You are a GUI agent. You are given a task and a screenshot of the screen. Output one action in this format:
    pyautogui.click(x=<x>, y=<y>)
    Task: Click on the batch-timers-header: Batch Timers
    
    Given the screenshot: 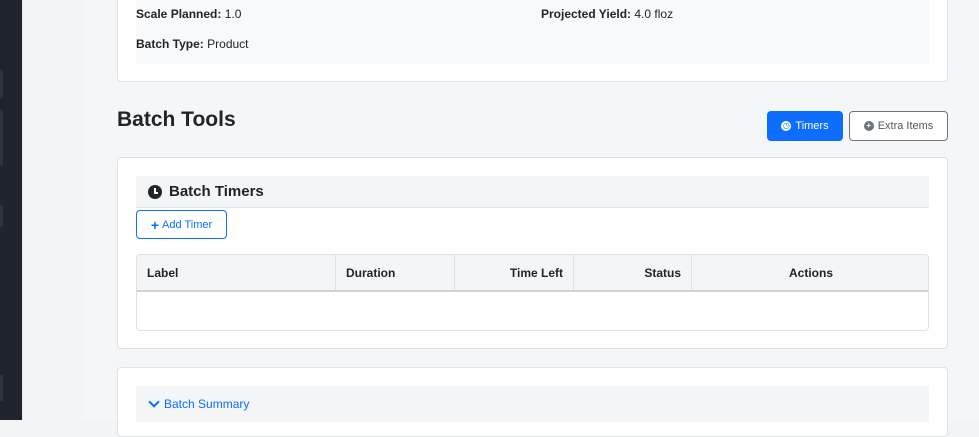 What is the action you would take?
    pyautogui.click(x=532, y=192)
    